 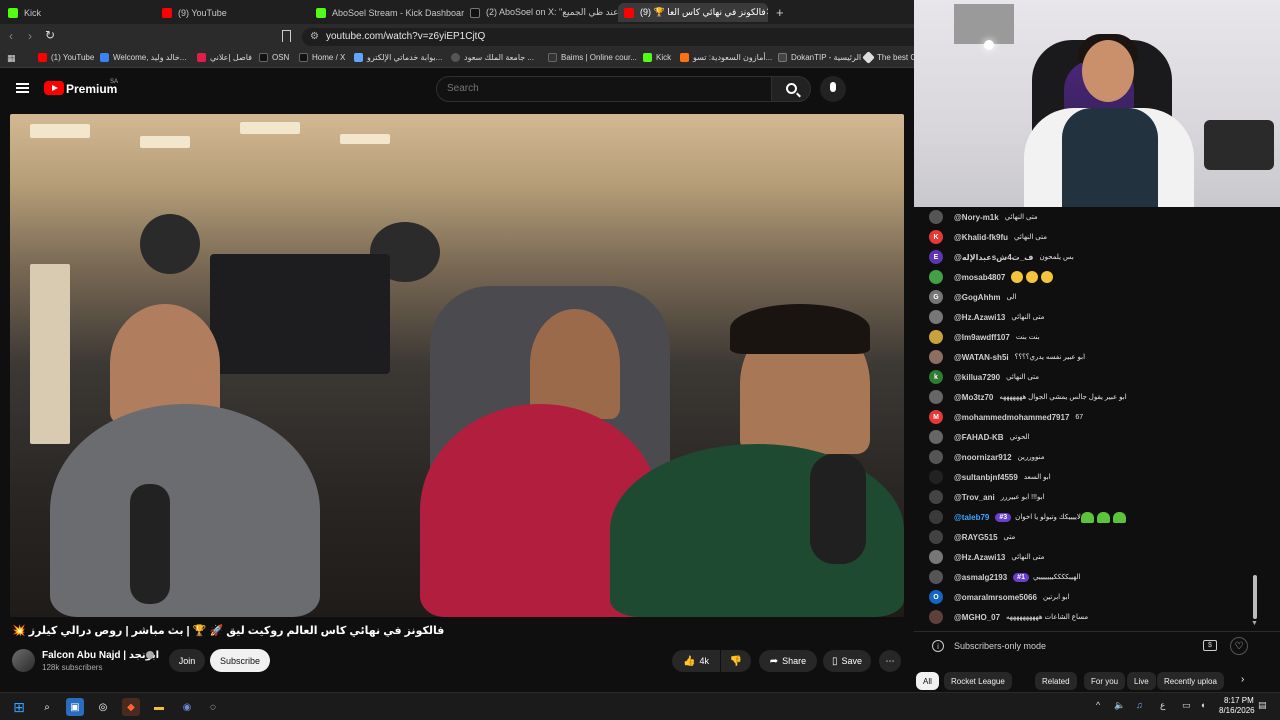 I want to click on tab-active-video: (9) 🏆 فالكونز في نهائي كاس العا✕, so click(x=693, y=12).